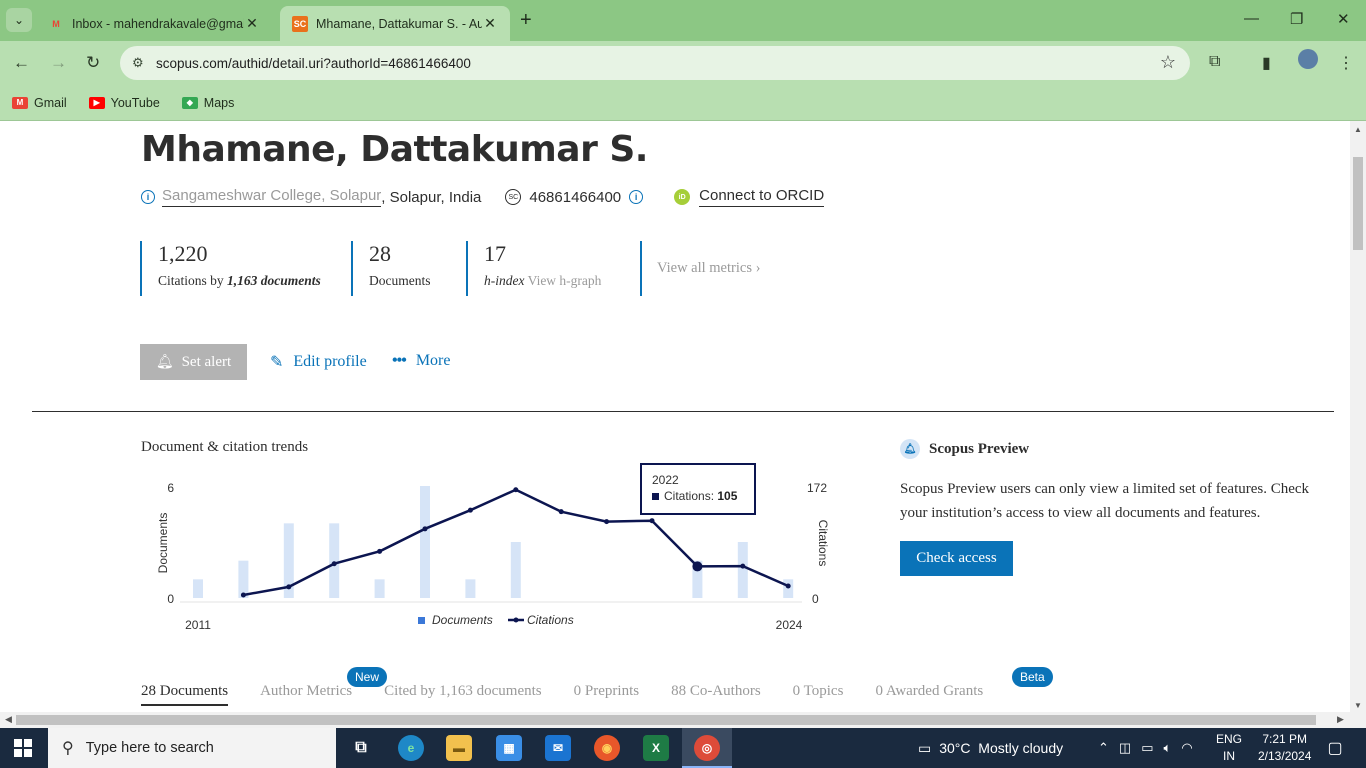 This screenshot has height=768, width=1366. I want to click on left-axis-label: Documents, so click(163, 543).